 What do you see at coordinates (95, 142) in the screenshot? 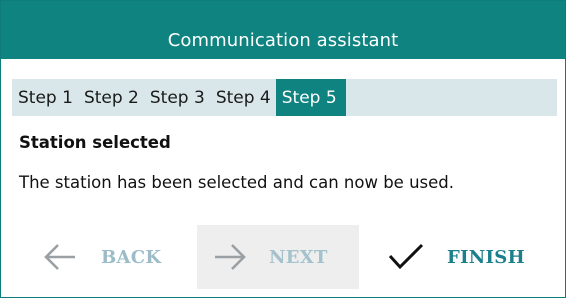
I see `status-heading: Station selected` at bounding box center [95, 142].